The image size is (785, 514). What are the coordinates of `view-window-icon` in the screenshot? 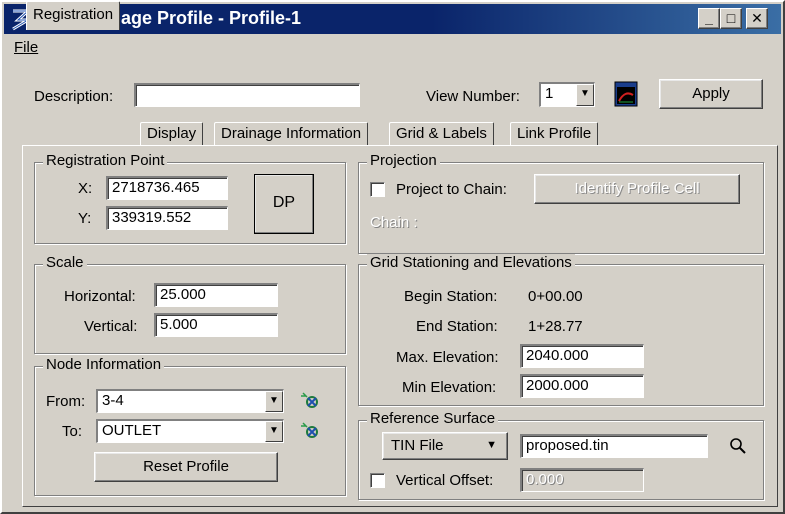 It's located at (626, 94).